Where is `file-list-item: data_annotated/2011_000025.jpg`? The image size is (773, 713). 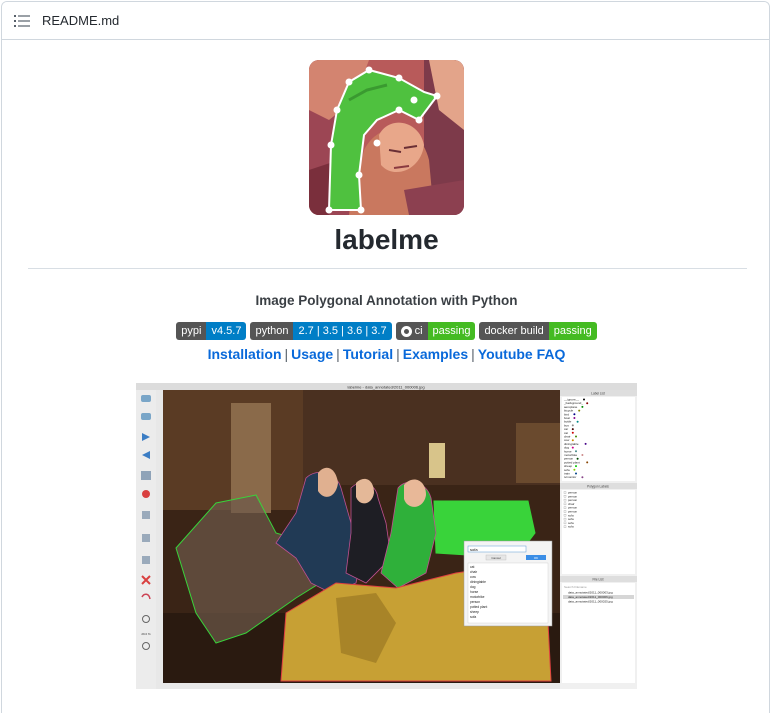
file-list-item: data_annotated/2011_000025.jpg is located at coordinates (590, 602).